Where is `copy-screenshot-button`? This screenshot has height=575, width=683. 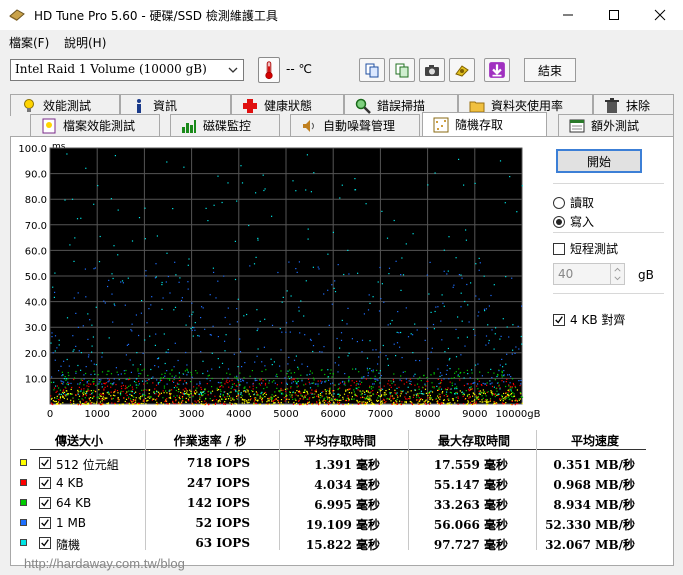 copy-screenshot-button is located at coordinates (402, 70).